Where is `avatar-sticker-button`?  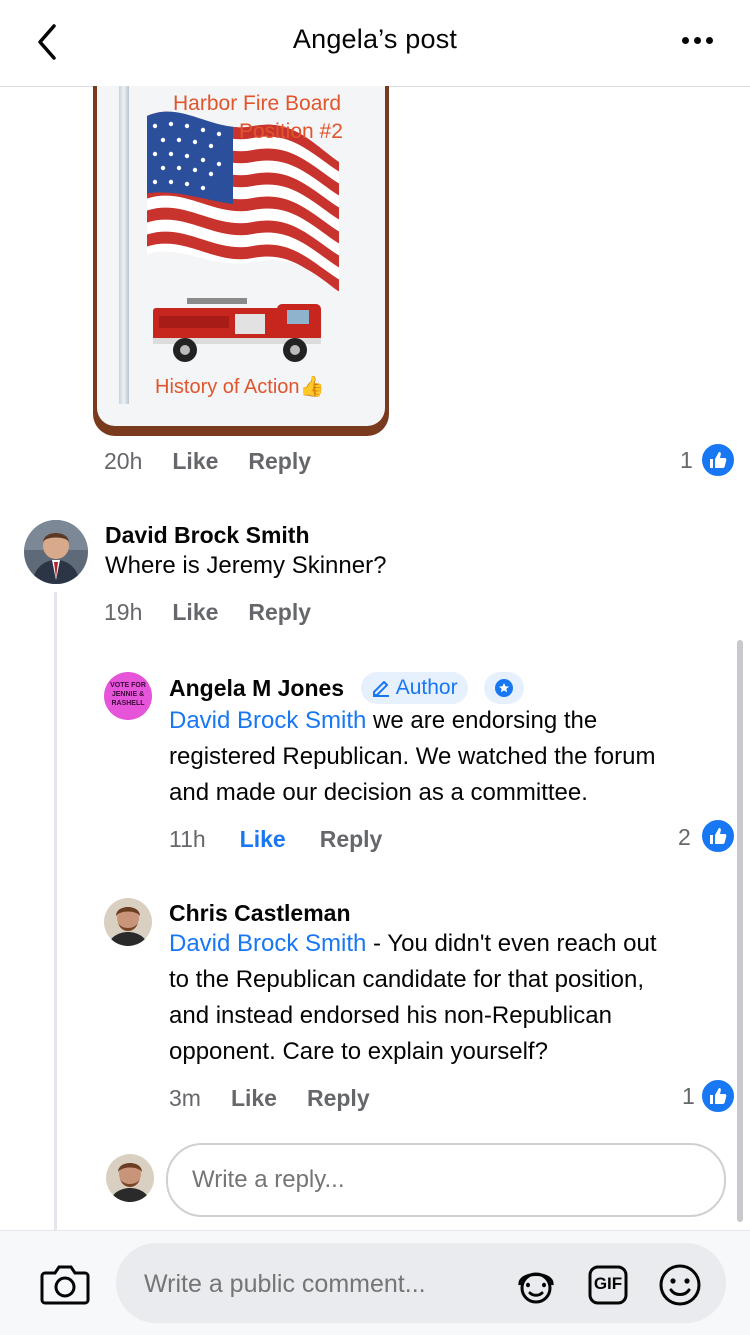
avatar-sticker-button is located at coordinates (536, 1285).